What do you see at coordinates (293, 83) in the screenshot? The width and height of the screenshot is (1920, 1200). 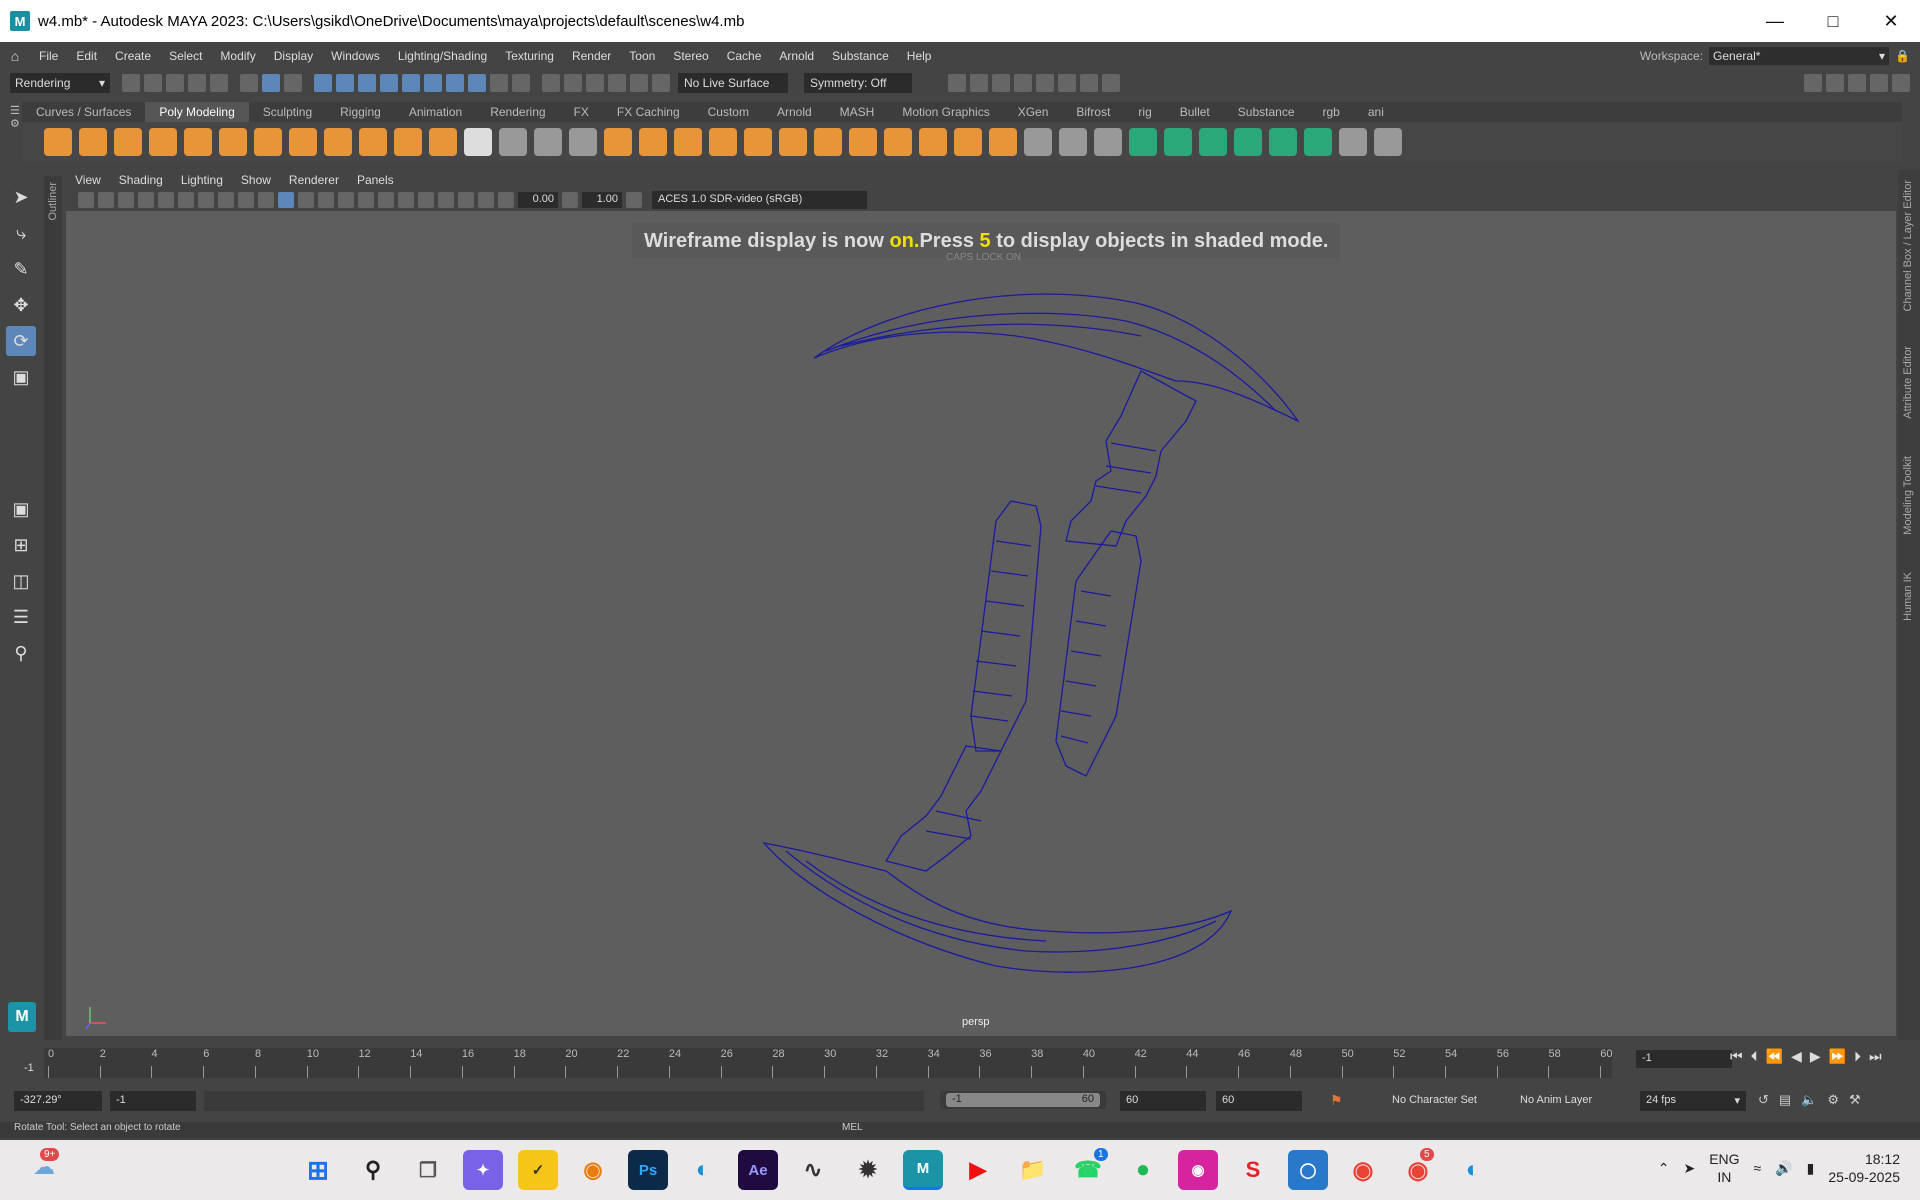 I see `component-mode-icon` at bounding box center [293, 83].